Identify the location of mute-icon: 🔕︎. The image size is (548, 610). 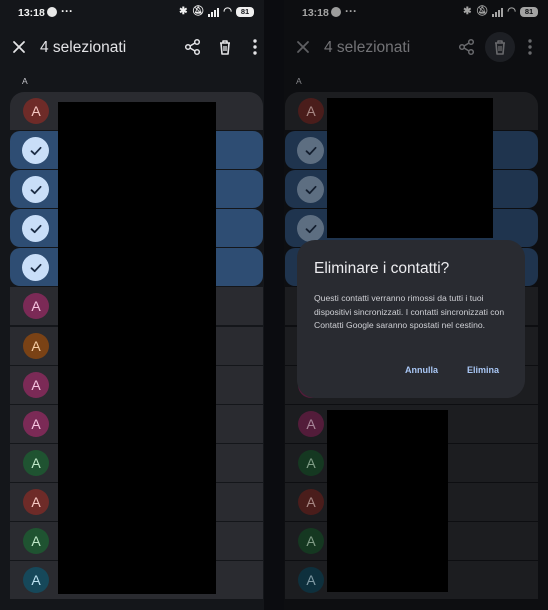
(198, 11).